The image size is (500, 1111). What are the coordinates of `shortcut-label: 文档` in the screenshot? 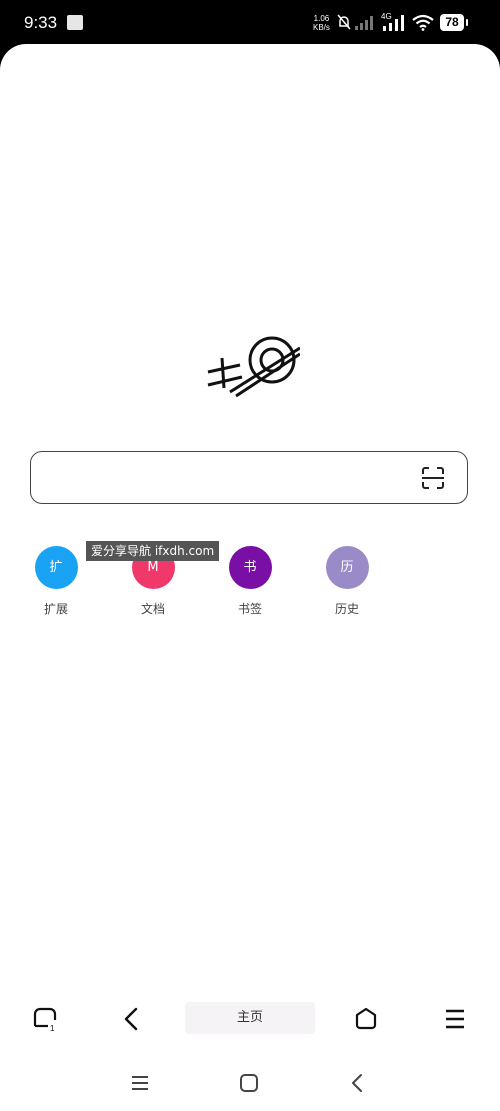 It's located at (152, 609).